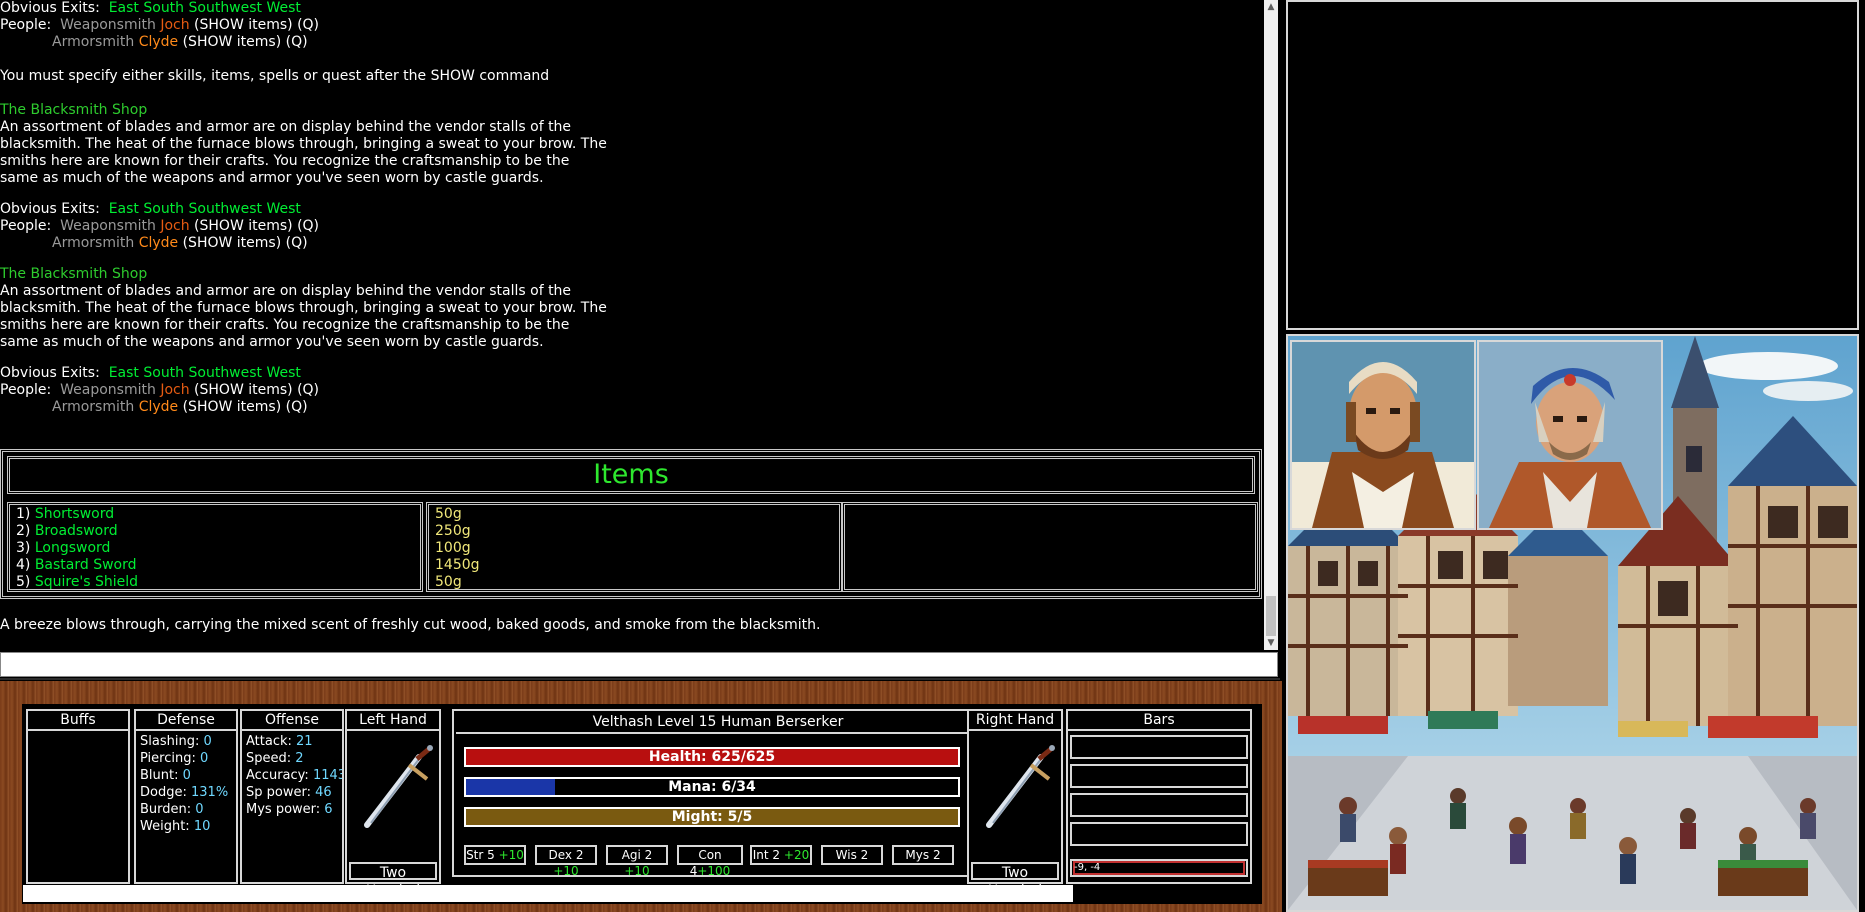 Image resolution: width=1865 pixels, height=912 pixels. What do you see at coordinates (292, 721) in the screenshot?
I see `offense-title: Offense` at bounding box center [292, 721].